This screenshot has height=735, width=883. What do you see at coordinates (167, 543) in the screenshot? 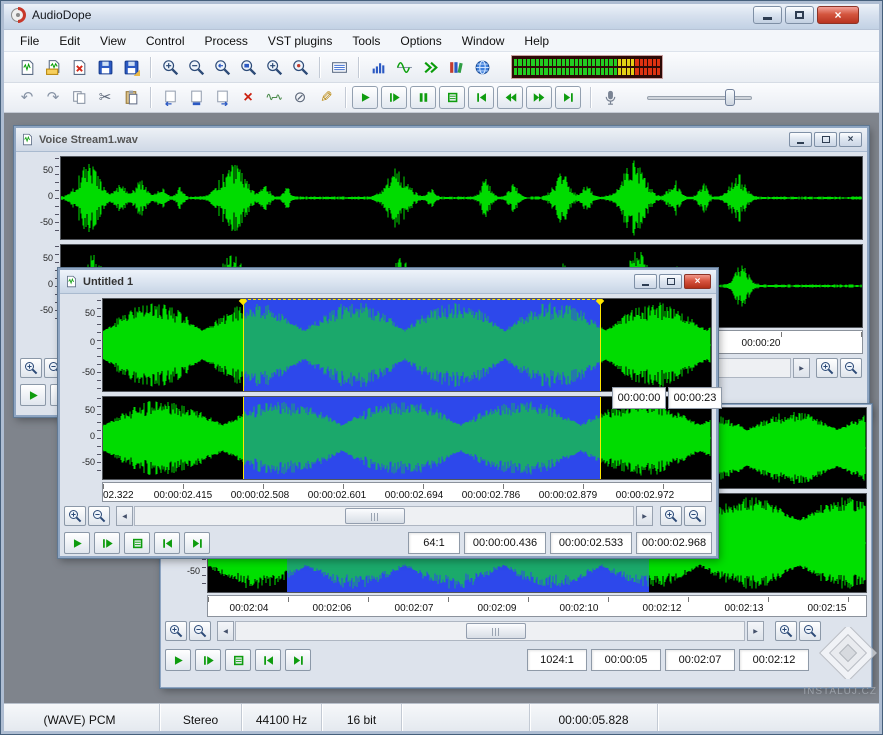
I see `untitled-go-to-start-button` at bounding box center [167, 543].